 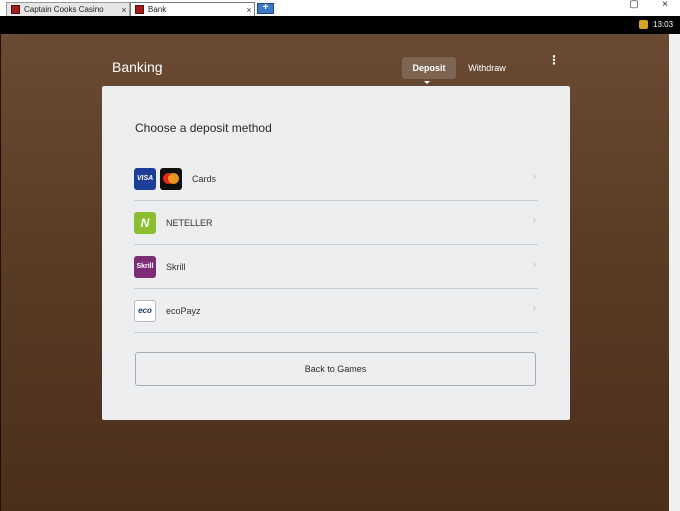 What do you see at coordinates (204, 178) in the screenshot?
I see `method-label: Cards` at bounding box center [204, 178].